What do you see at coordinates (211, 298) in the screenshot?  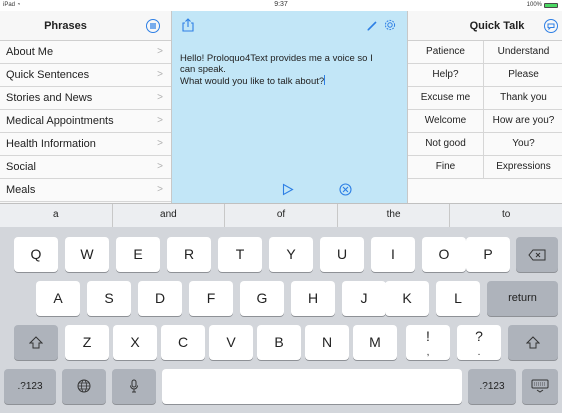 I see `key-f: F` at bounding box center [211, 298].